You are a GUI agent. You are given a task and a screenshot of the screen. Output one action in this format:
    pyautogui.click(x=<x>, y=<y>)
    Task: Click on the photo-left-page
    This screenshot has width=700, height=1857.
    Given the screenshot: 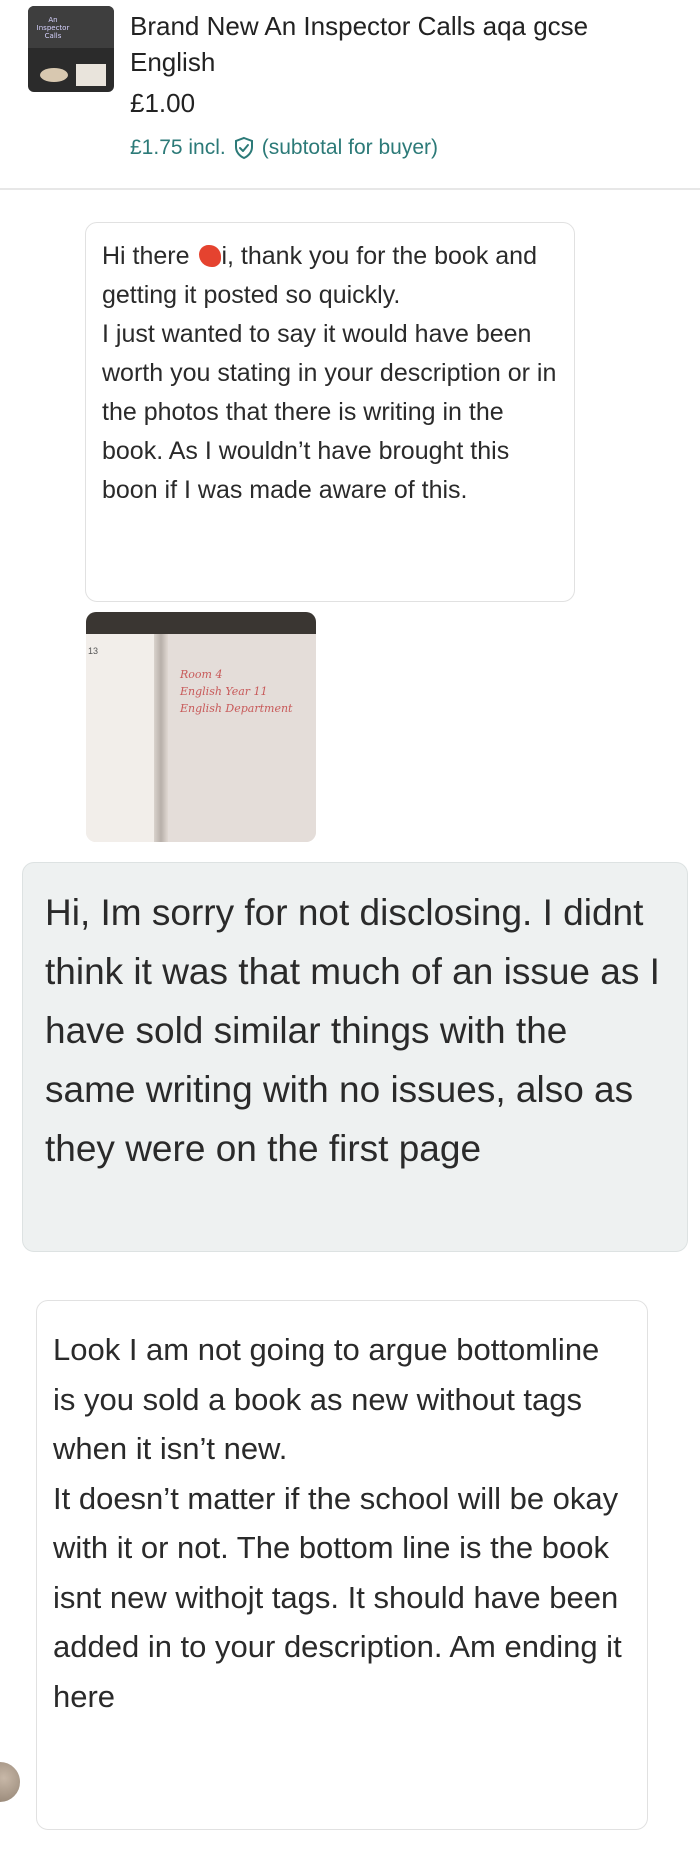 What is the action you would take?
    pyautogui.click(x=125, y=738)
    